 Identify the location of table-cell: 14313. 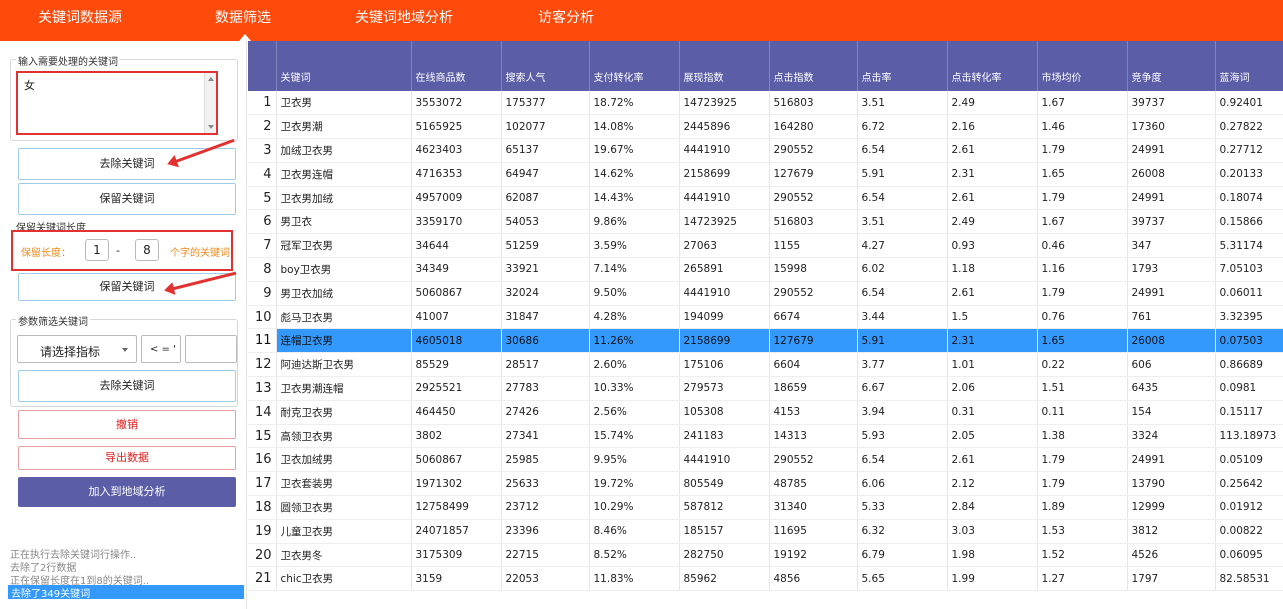
(813, 436).